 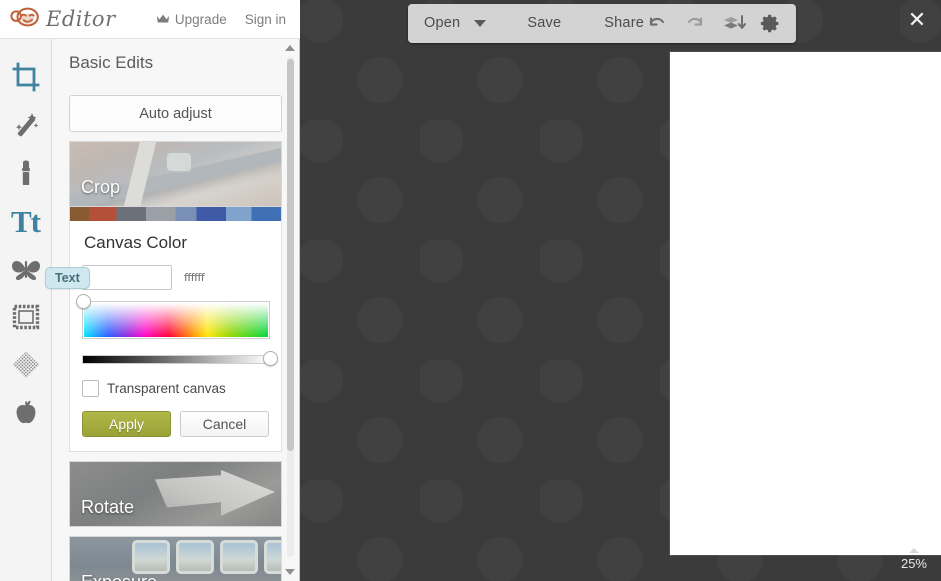 What do you see at coordinates (175, 214) in the screenshot?
I see `thumbnail-color-strip` at bounding box center [175, 214].